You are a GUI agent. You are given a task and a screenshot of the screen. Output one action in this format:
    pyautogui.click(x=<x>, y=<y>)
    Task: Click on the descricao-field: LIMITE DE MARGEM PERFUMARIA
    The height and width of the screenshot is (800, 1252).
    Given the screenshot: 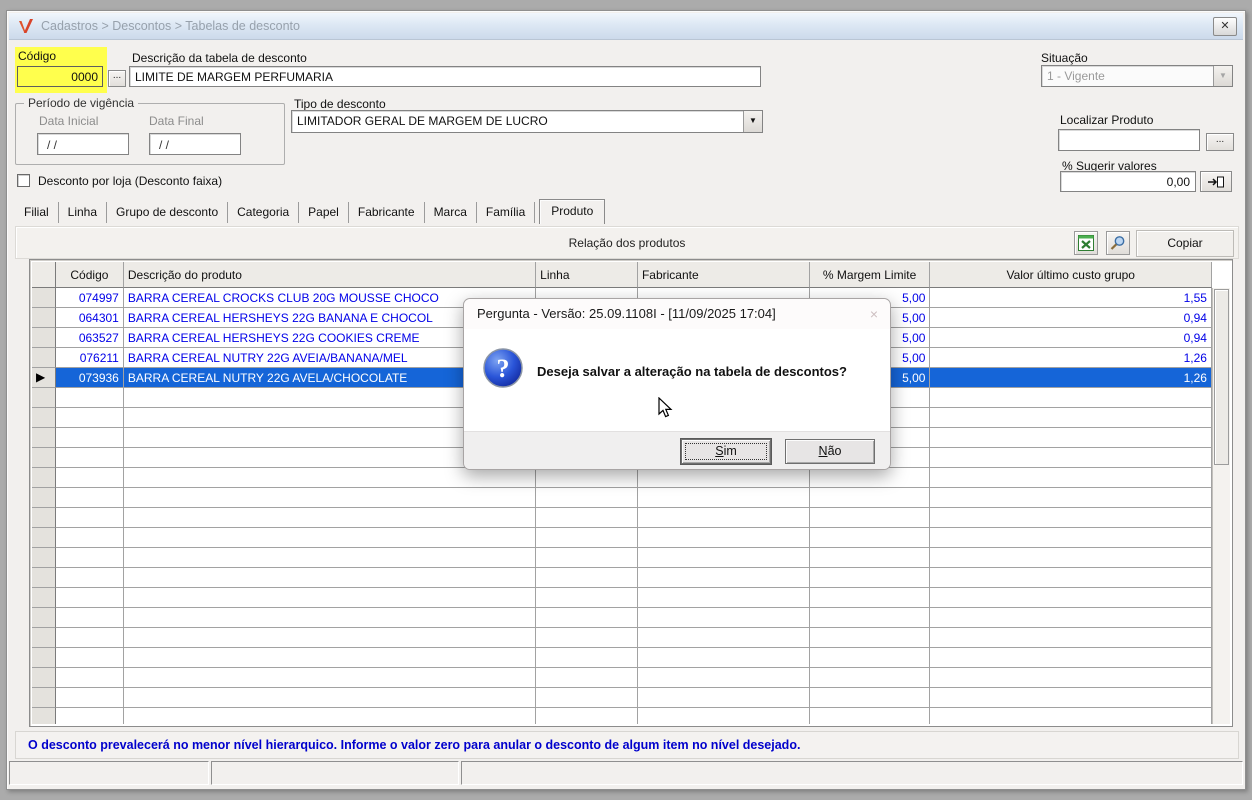 What is the action you would take?
    pyautogui.click(x=445, y=76)
    